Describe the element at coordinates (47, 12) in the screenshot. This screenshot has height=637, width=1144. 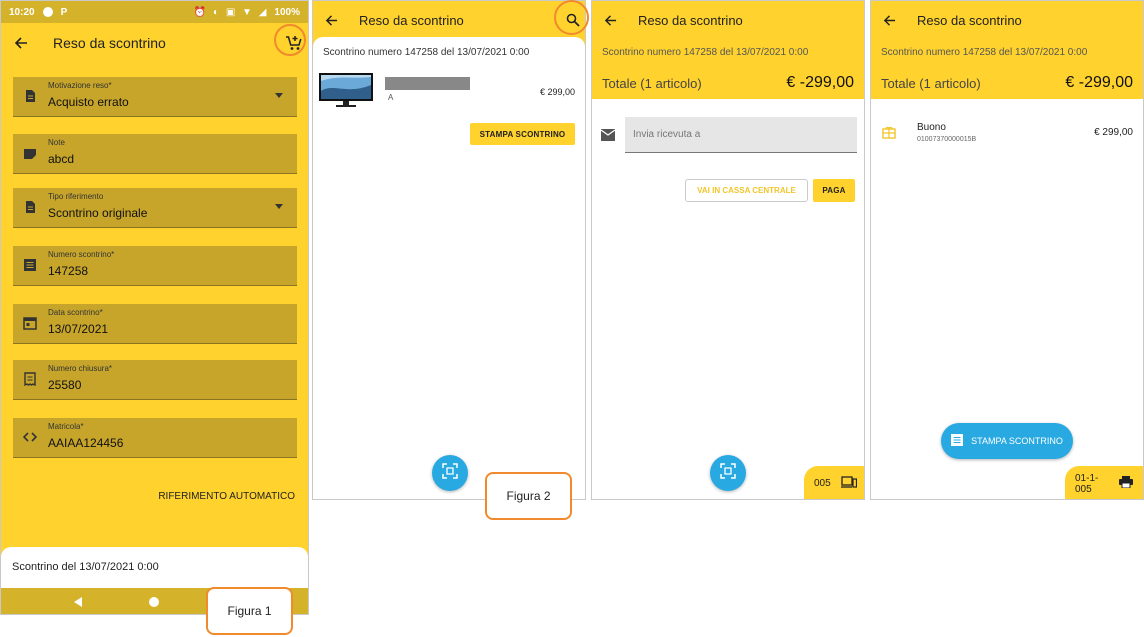
I see `status-dot-icon` at that location.